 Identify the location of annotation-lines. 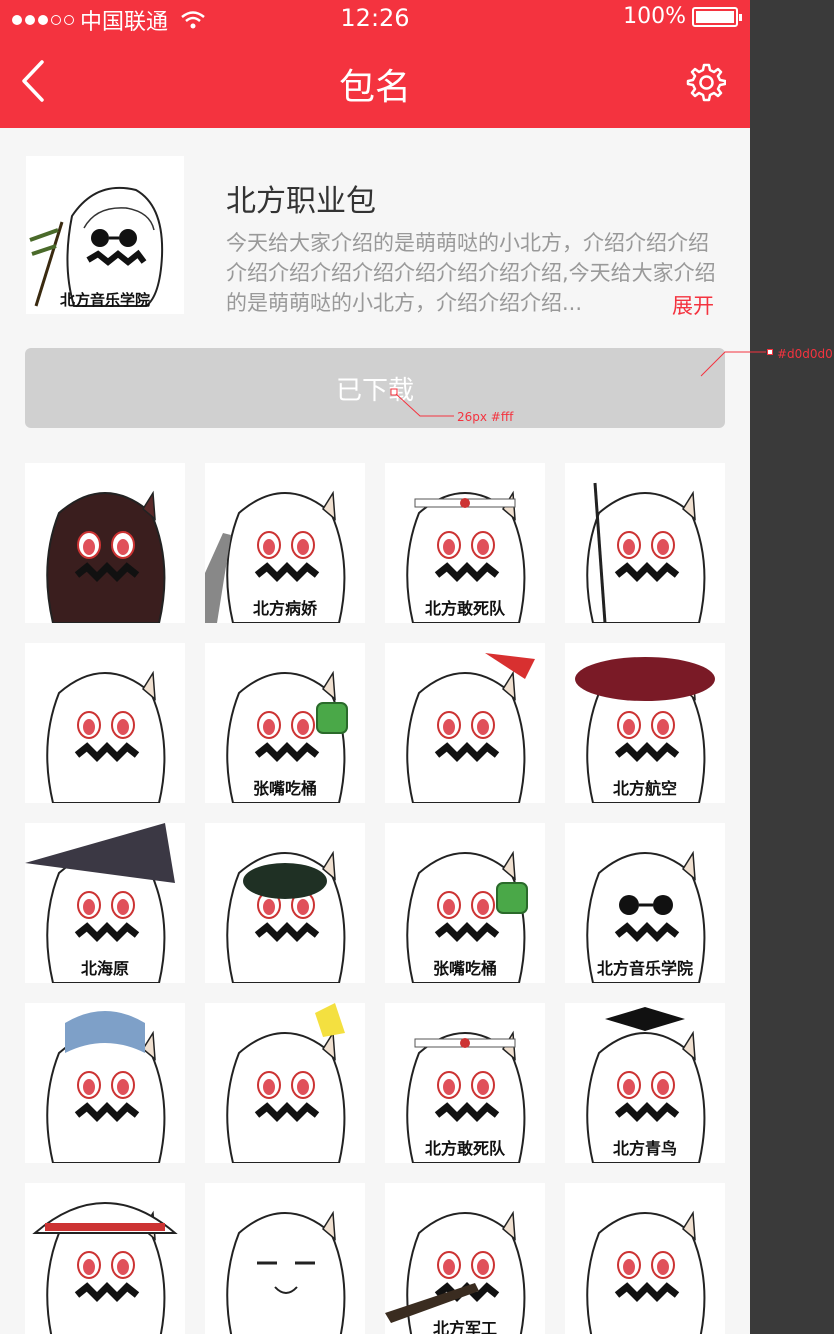
(578, 384).